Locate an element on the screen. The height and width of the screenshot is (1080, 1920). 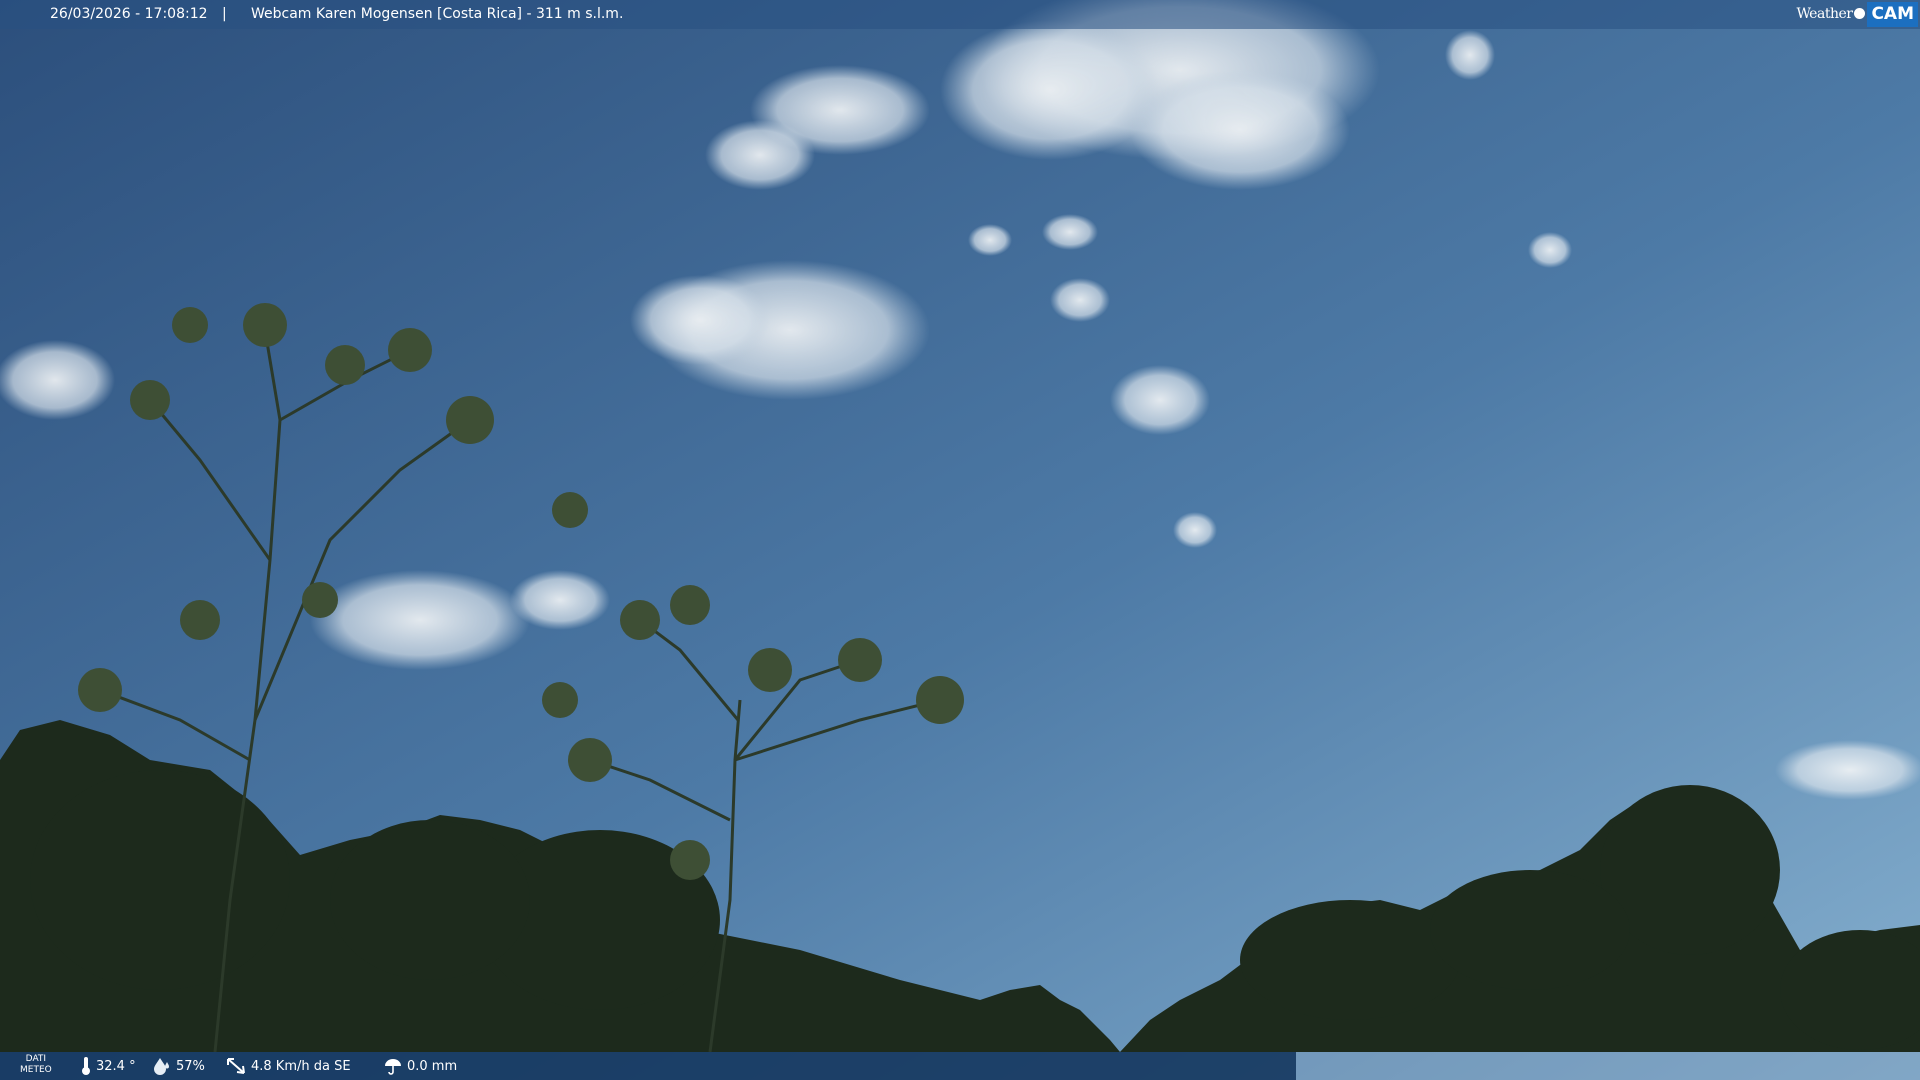
rain-item: 0.0 mm is located at coordinates (420, 1066).